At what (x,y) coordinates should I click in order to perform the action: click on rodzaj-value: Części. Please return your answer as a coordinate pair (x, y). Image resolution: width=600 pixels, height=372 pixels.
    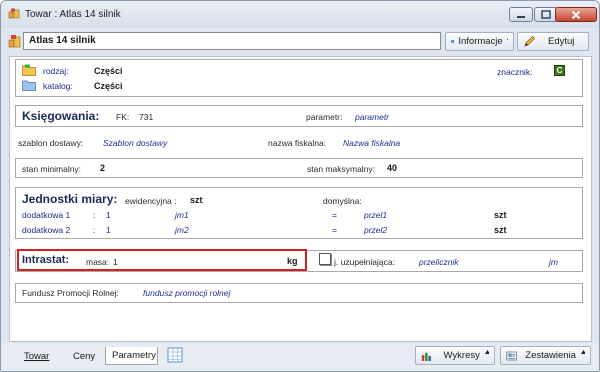
    Looking at the image, I should click on (108, 71).